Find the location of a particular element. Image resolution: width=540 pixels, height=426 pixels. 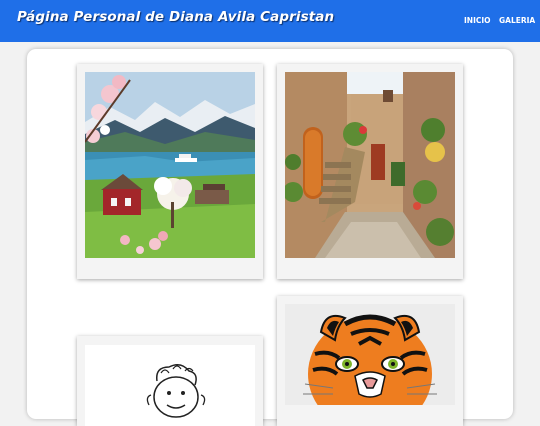

gallery-card-tiger is located at coordinates (370, 361).